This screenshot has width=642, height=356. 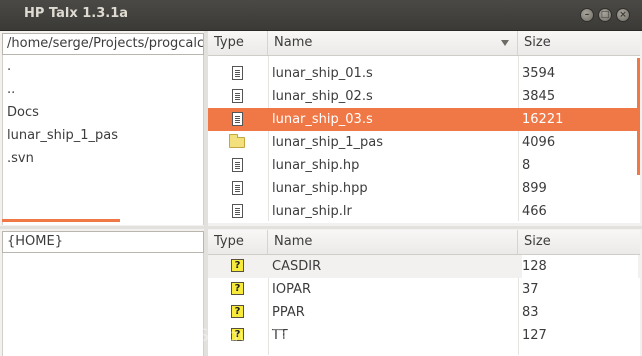 What do you see at coordinates (76, 13) in the screenshot?
I see `window-title: HP Talx 1.3.1a` at bounding box center [76, 13].